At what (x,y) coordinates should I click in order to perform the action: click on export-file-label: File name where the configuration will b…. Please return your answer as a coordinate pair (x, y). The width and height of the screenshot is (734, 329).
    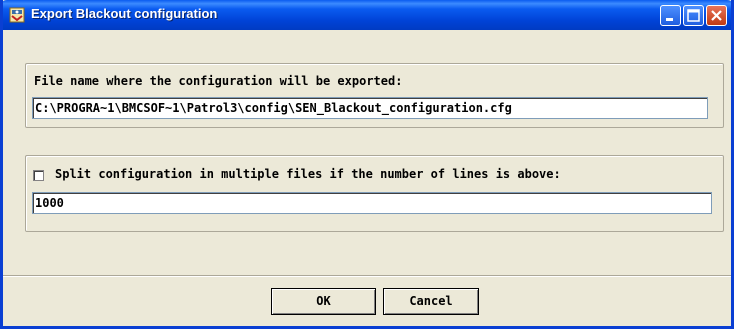
    Looking at the image, I should click on (218, 81).